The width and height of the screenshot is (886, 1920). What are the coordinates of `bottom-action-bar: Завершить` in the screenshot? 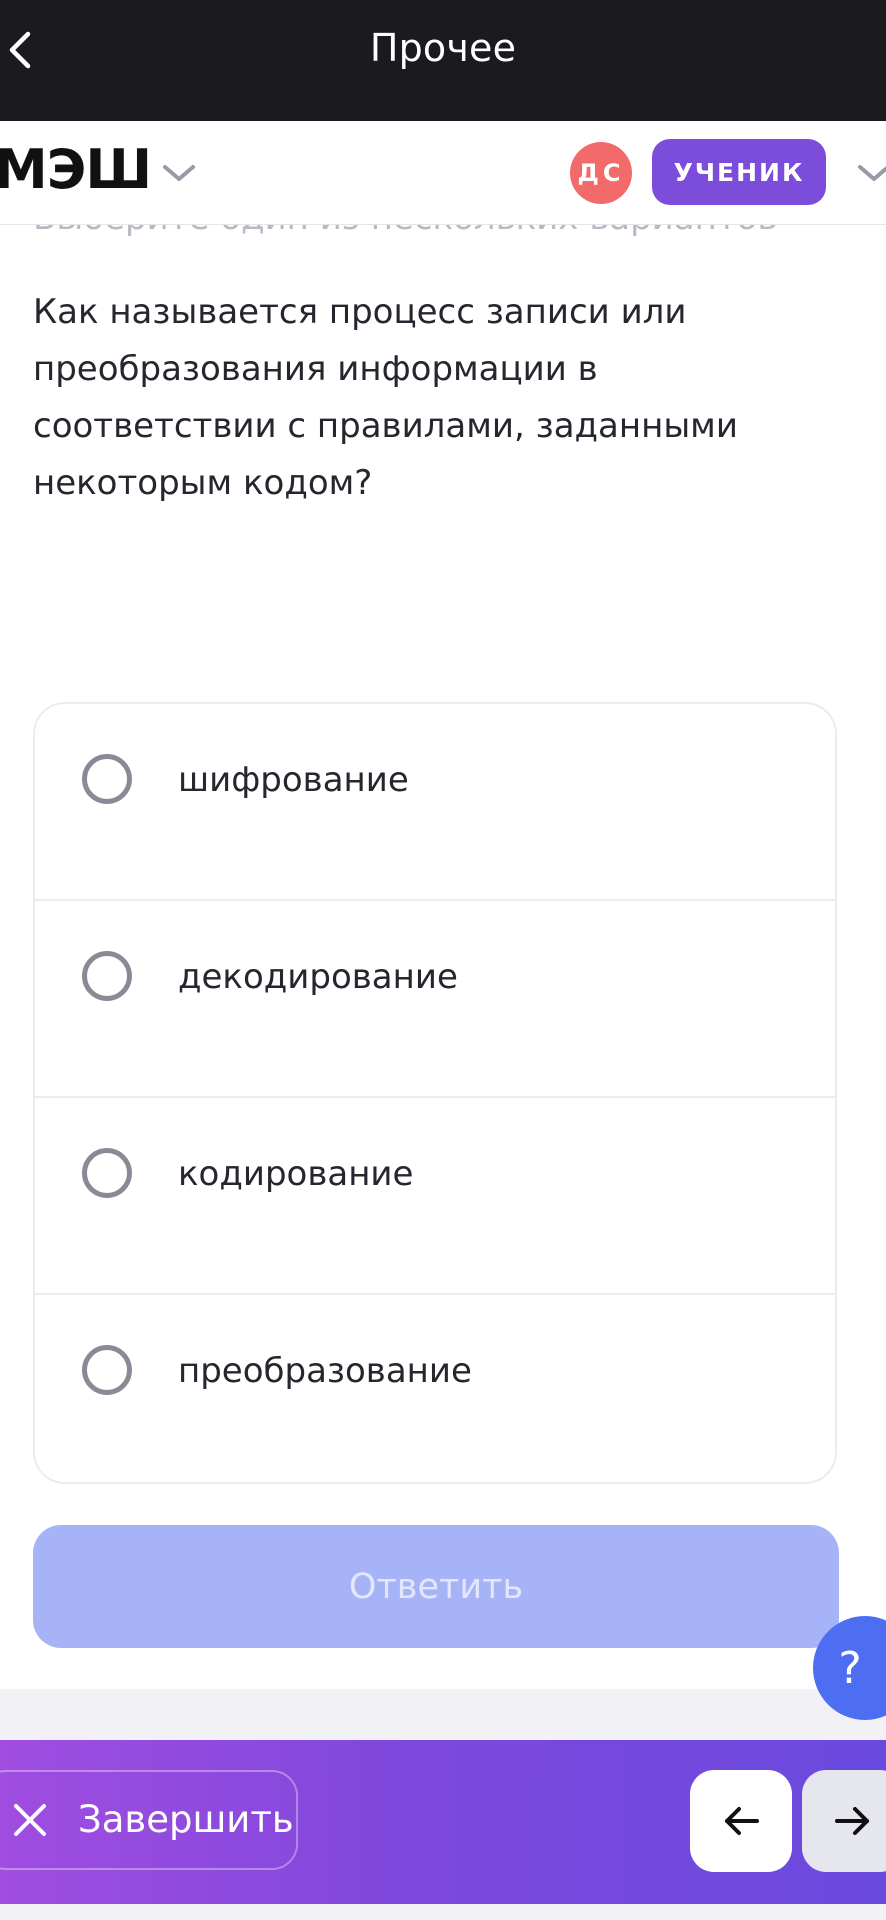 It's located at (443, 1822).